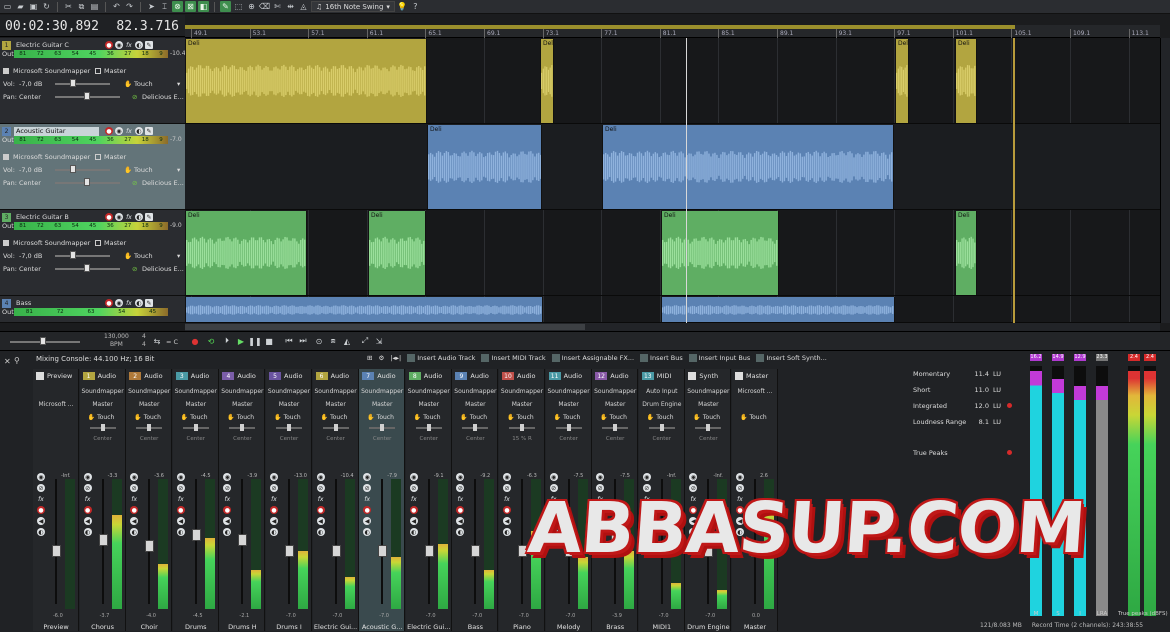 This screenshot has height=632, width=1170. Describe the element at coordinates (73, 83) in the screenshot. I see `volume-slider-knob` at that location.